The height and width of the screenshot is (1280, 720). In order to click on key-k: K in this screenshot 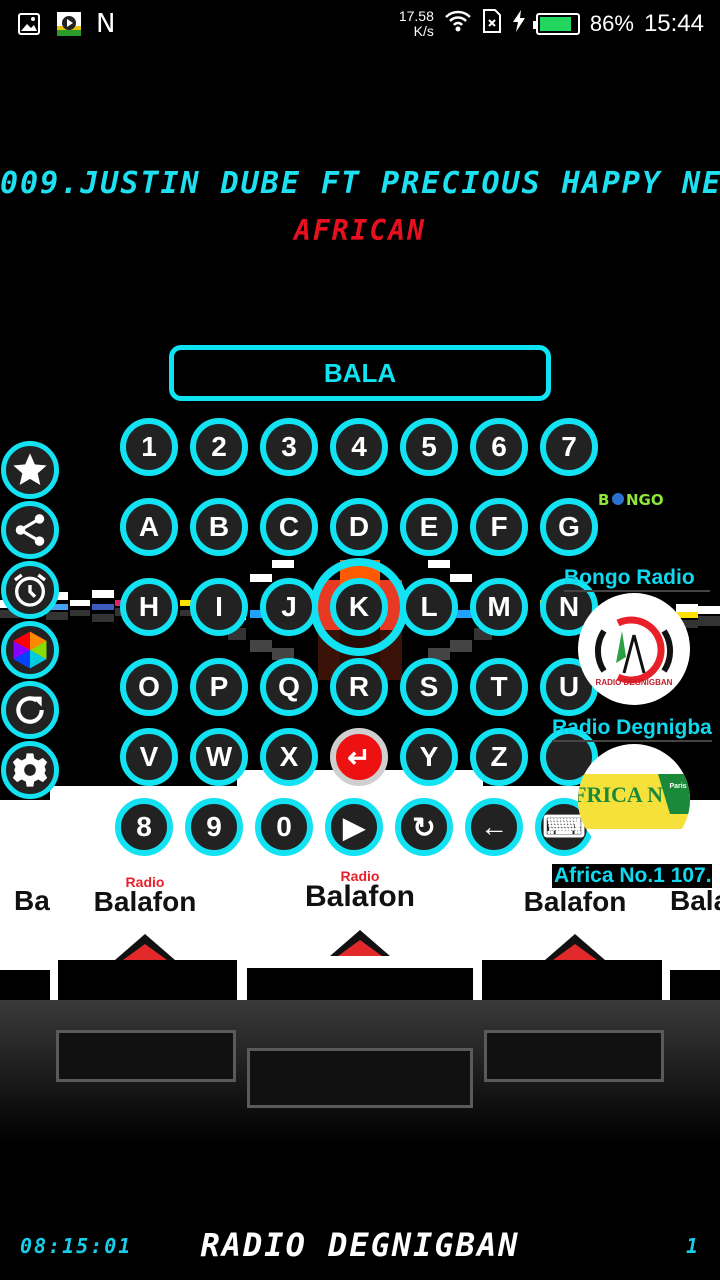, I will do `click(359, 607)`.